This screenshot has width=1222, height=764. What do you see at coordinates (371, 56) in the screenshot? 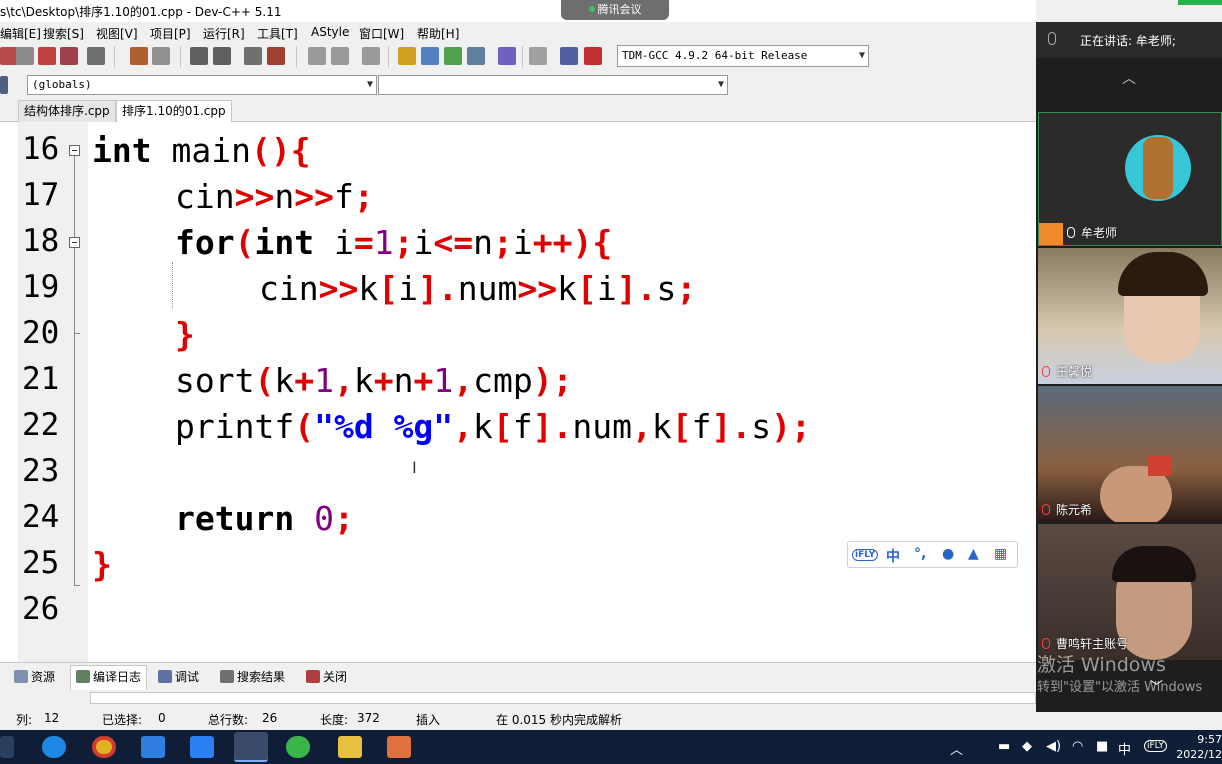
I see `toggle-comment-icon` at bounding box center [371, 56].